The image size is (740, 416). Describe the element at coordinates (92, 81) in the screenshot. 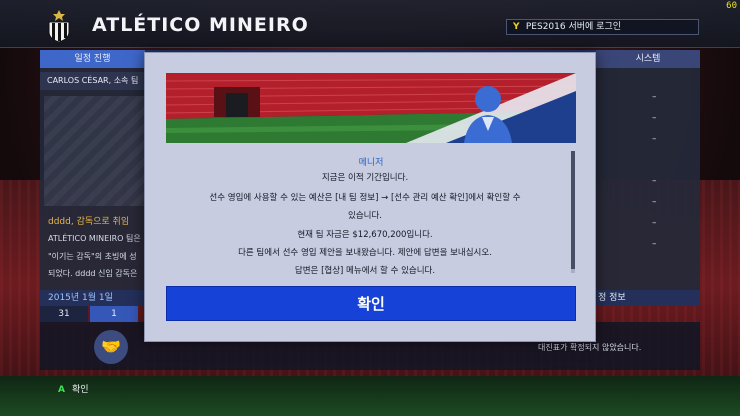

I see `coach-info-bar: CARLOS CÉSAR, 소속 팀` at that location.